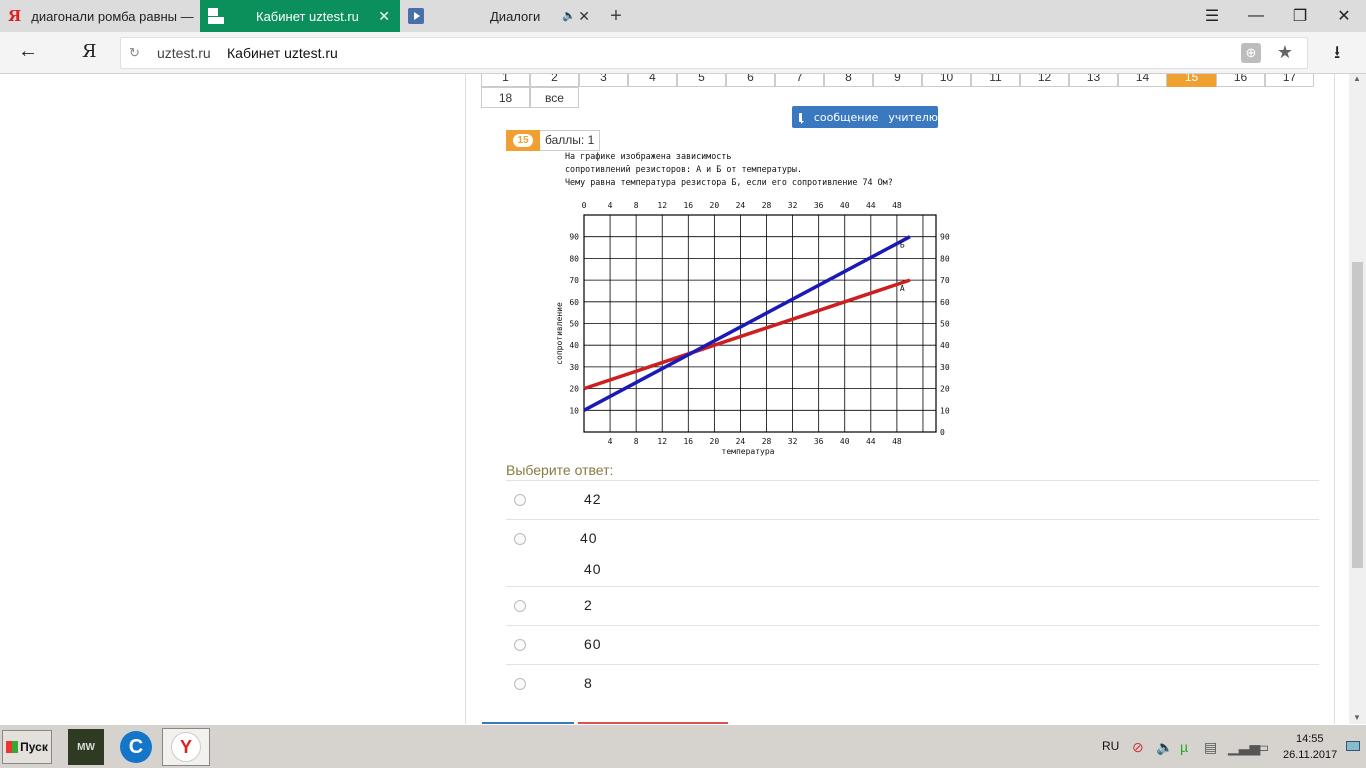 This screenshot has height=768, width=1366. What do you see at coordinates (1300, 16) in the screenshot?
I see `maximize-icon: ❐` at bounding box center [1300, 16].